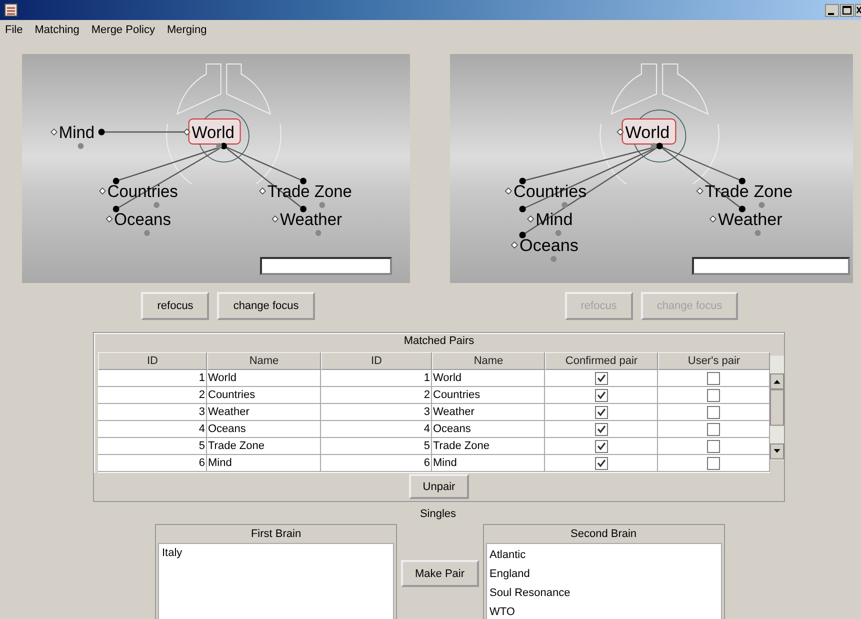  What do you see at coordinates (438, 514) in the screenshot?
I see `section-title: Singles` at bounding box center [438, 514].